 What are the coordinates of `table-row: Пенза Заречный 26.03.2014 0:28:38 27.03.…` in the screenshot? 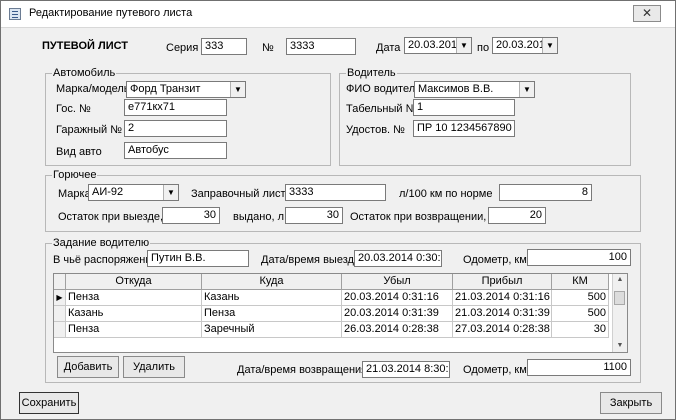 It's located at (334, 330).